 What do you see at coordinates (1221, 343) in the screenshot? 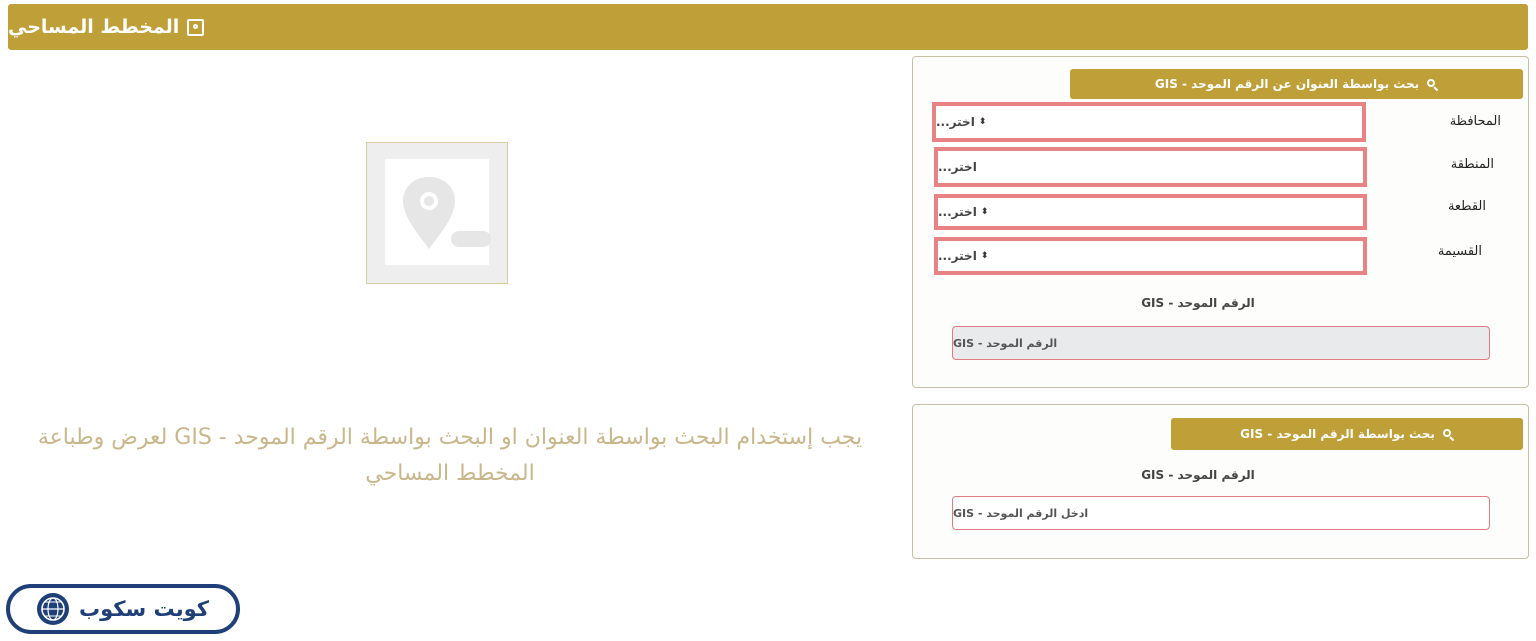
I see `gis-number-field: الرقم الموحد - GIS` at bounding box center [1221, 343].